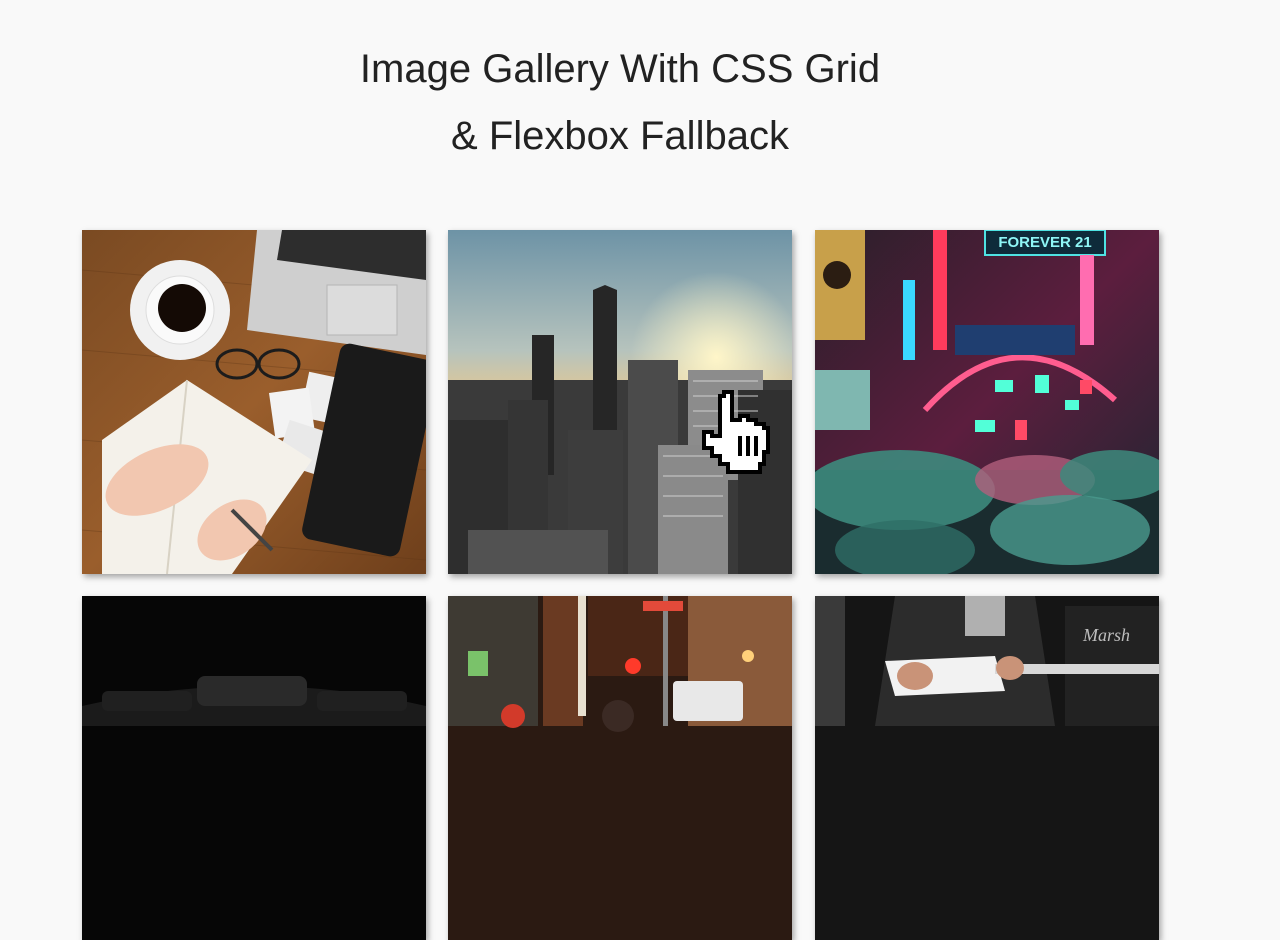 This screenshot has width=1280, height=940. I want to click on amp-brand-text: Marsh, so click(1106, 635).